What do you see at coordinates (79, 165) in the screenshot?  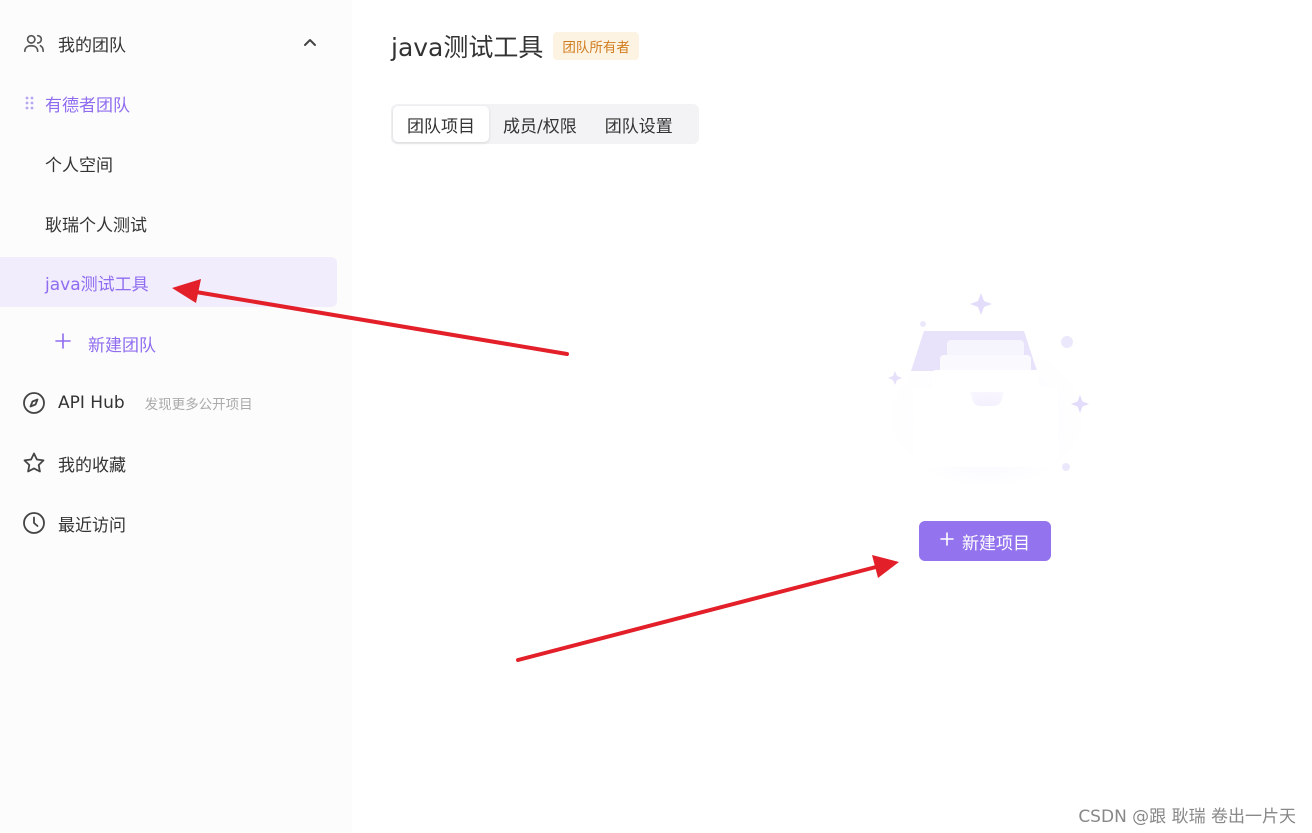 I see `sidebar-item-label: 个人空间` at bounding box center [79, 165].